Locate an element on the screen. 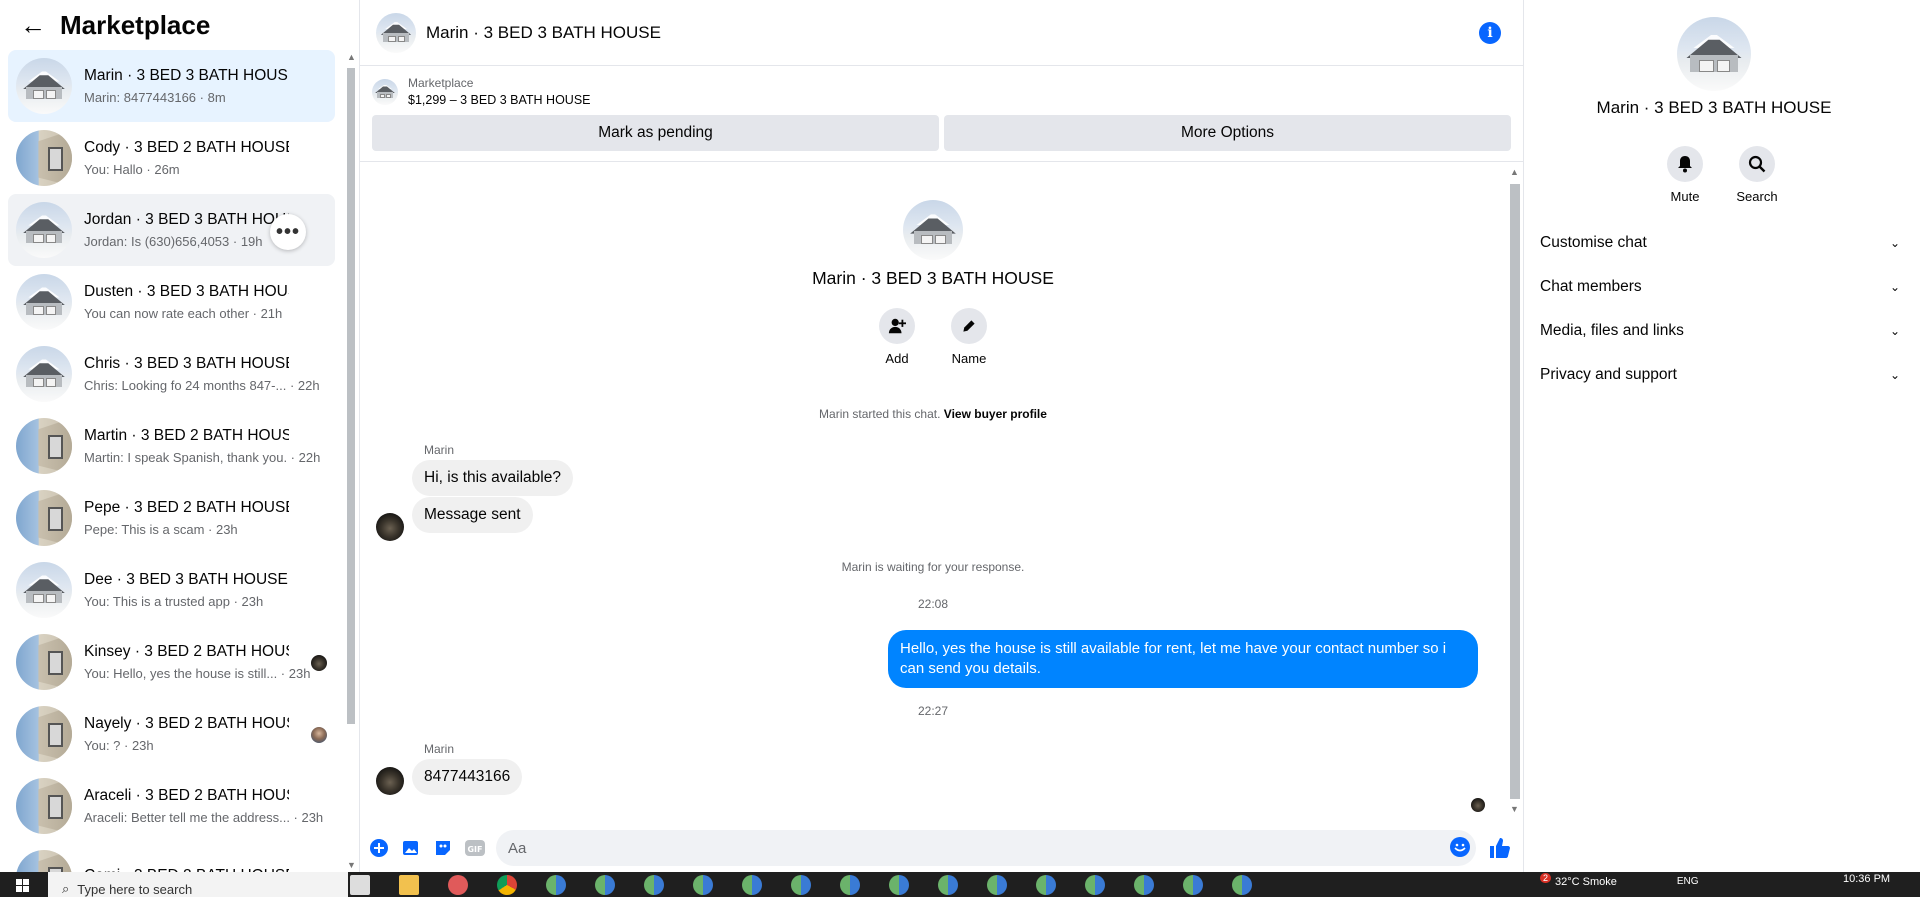  thread-scrollbar: ▲ ▼ is located at coordinates (1514, 491).